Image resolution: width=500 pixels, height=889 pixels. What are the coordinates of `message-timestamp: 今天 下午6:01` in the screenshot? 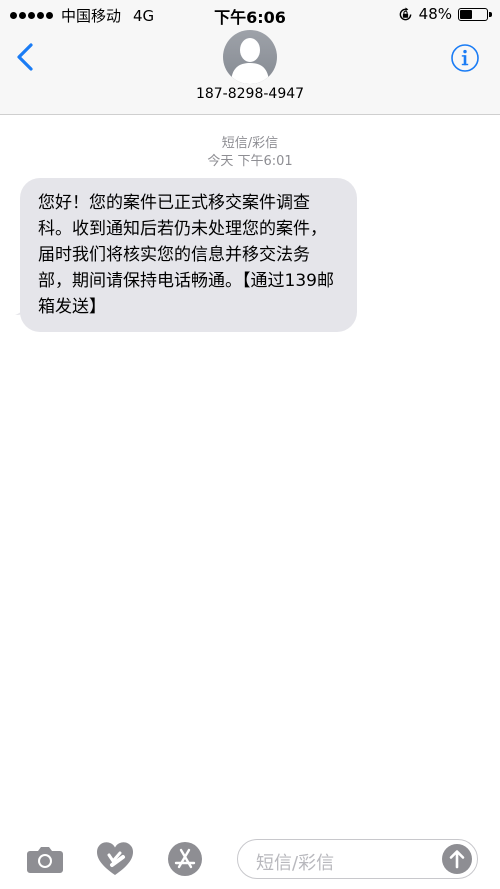 It's located at (250, 161).